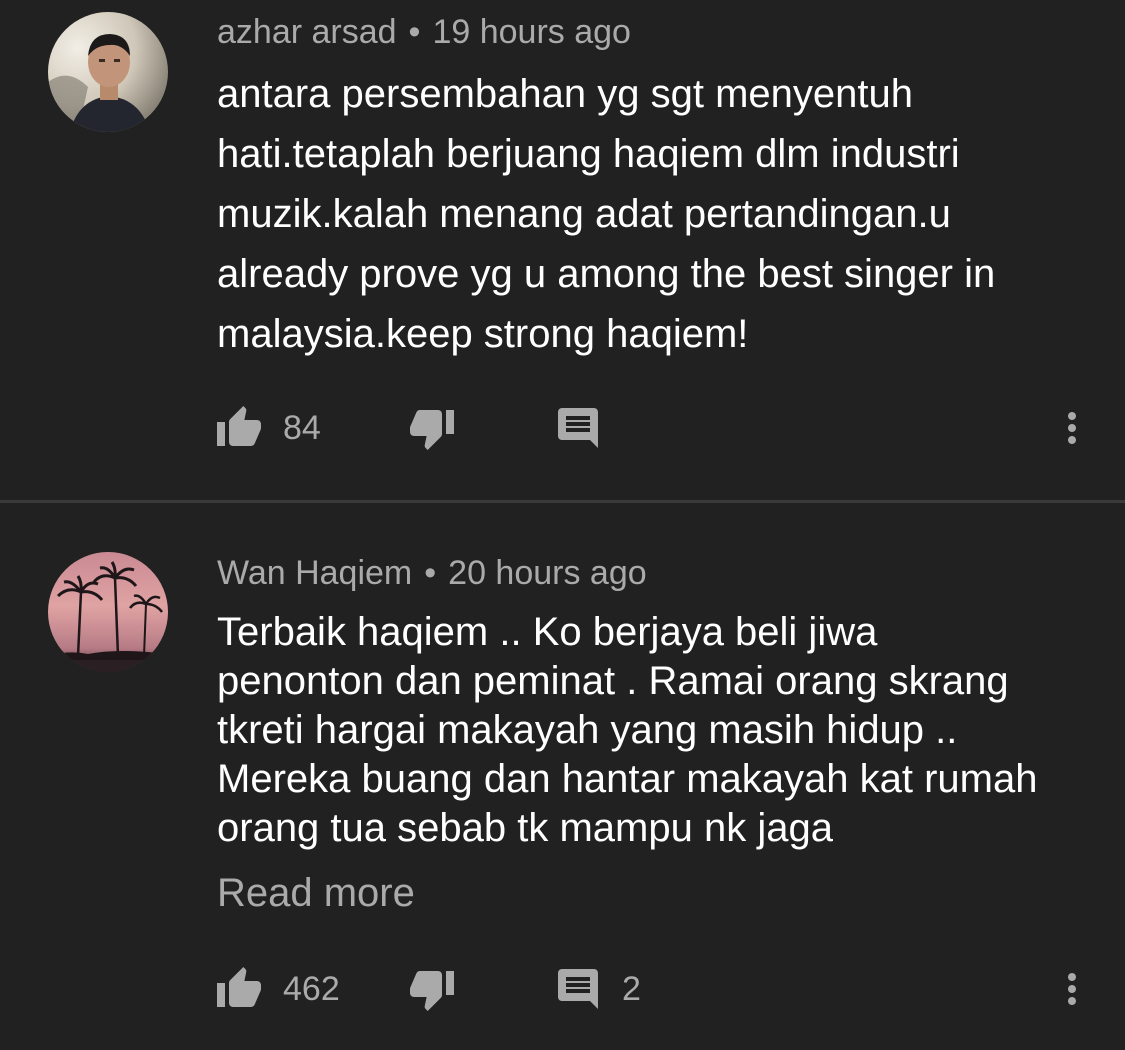  Describe the element at coordinates (584, 214) in the screenshot. I see `comment-text-line: muzik.kalah menang adat pertandingan.u` at that location.